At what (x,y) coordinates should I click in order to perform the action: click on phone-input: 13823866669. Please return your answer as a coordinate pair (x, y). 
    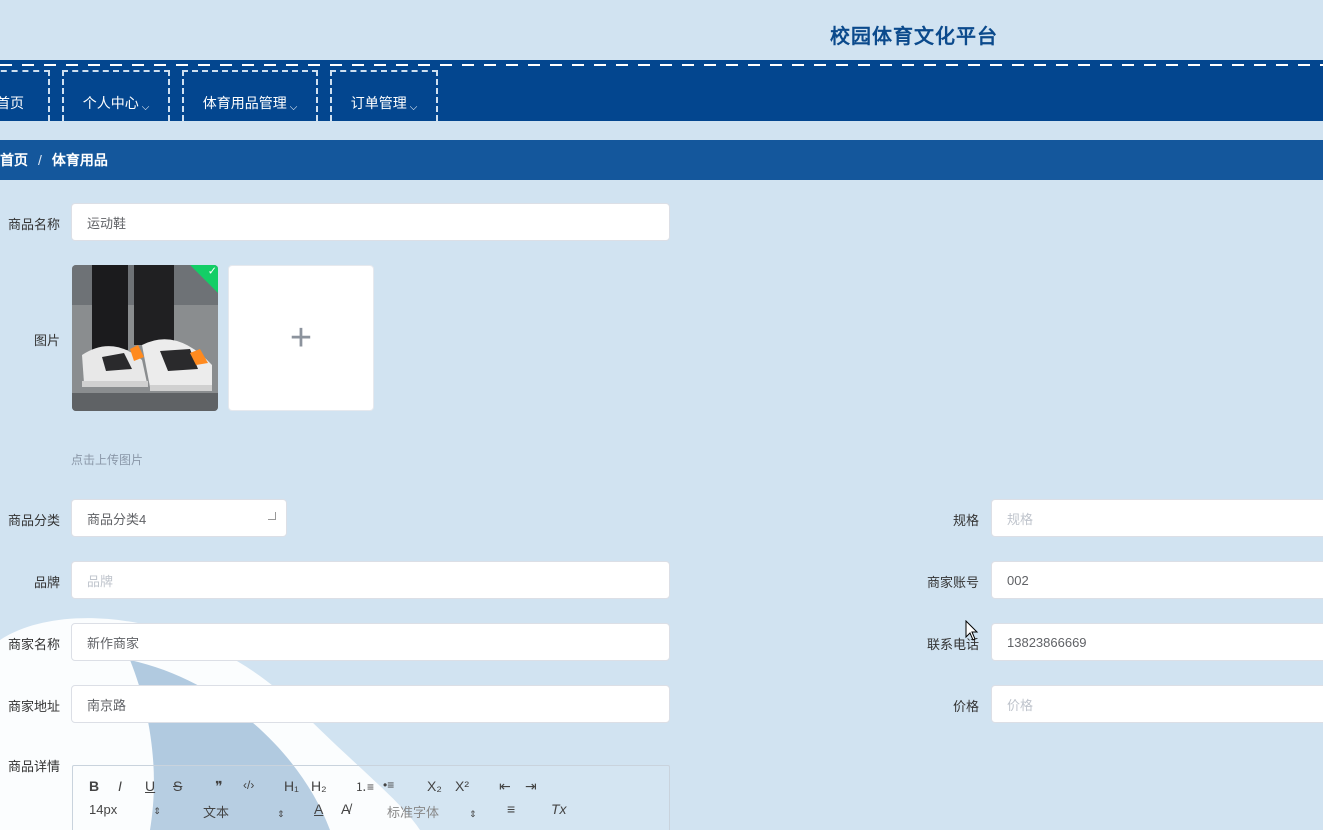
    Looking at the image, I should click on (1157, 642).